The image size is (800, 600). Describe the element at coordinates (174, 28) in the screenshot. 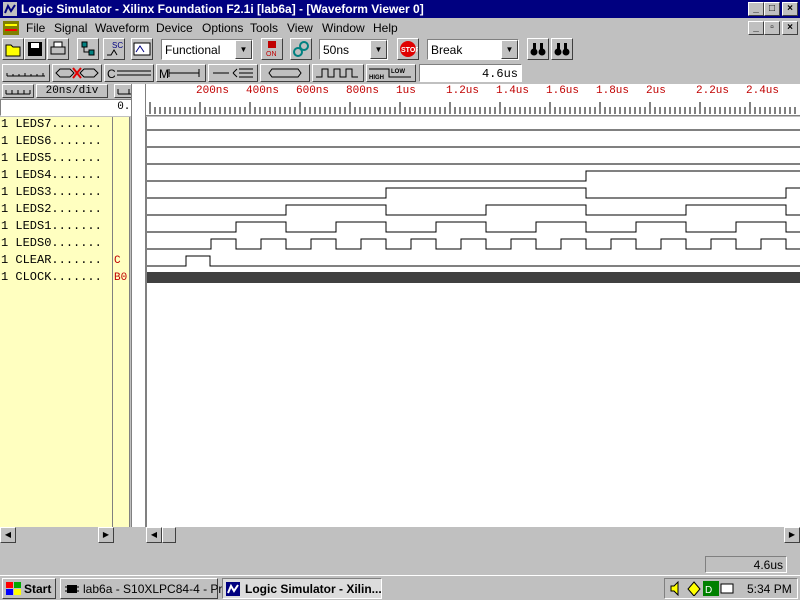

I see `menu-device: Device` at that location.